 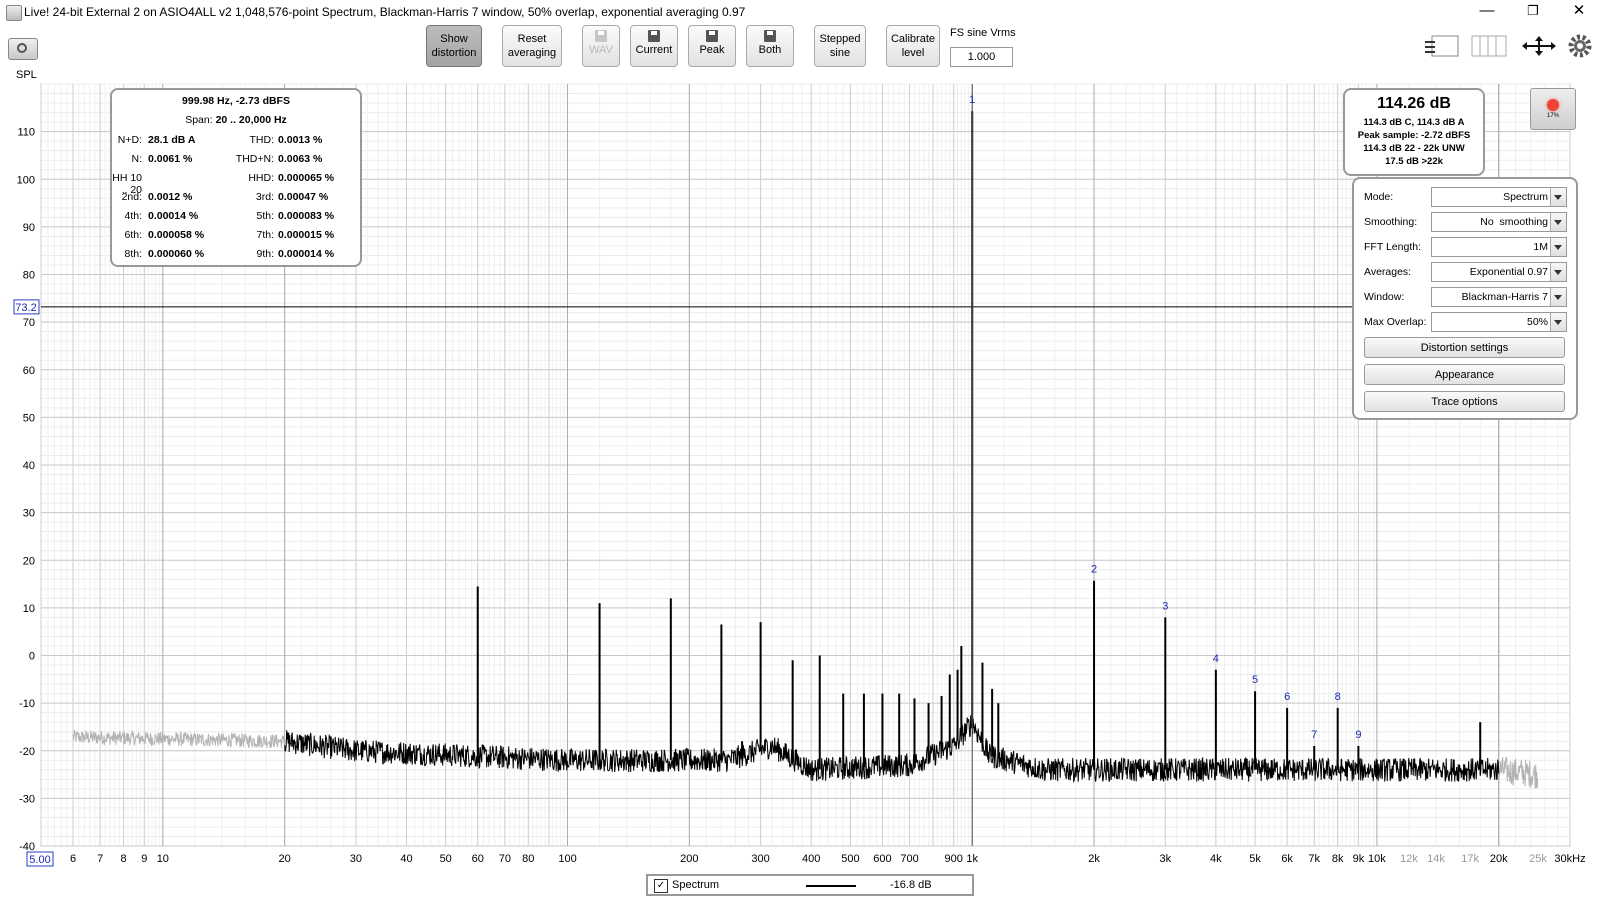 What do you see at coordinates (1499, 222) in the screenshot?
I see `smoothing-select: No smoothing` at bounding box center [1499, 222].